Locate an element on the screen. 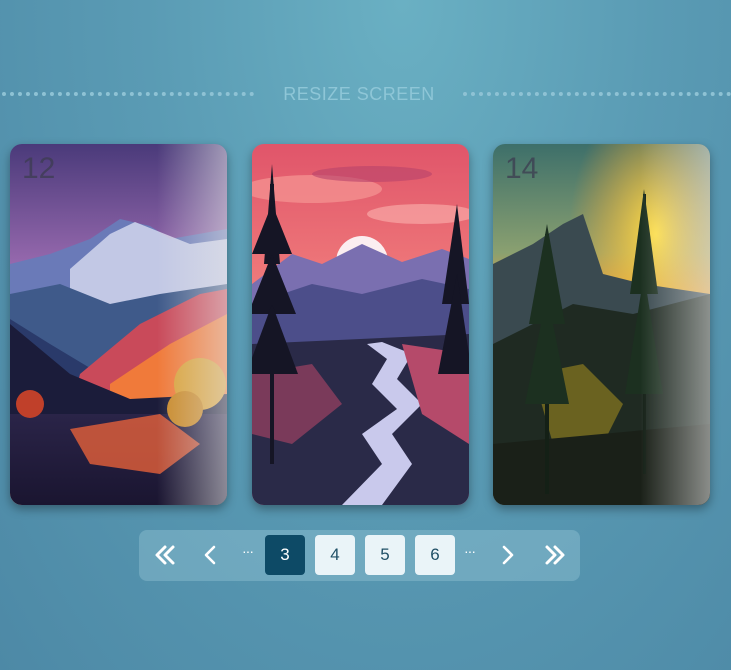 Image resolution: width=731 pixels, height=670 pixels. page-4-button: 4 is located at coordinates (335, 555).